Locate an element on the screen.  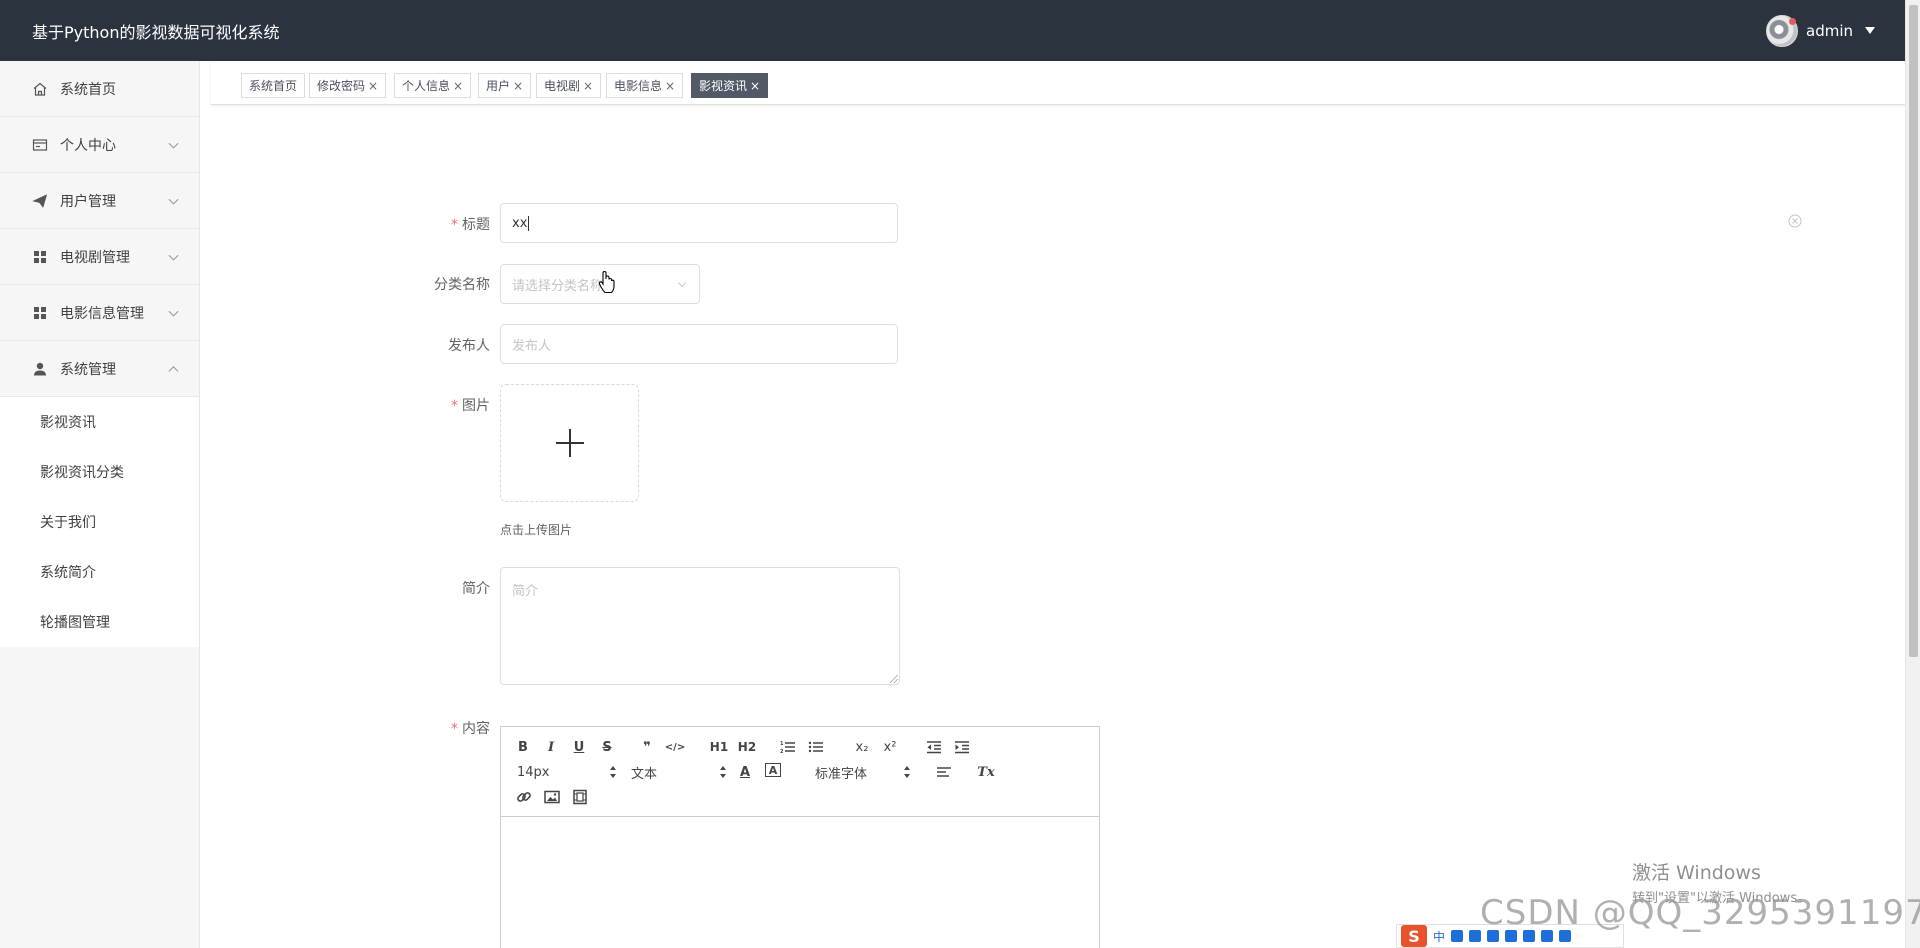
caret-down-icon is located at coordinates (1870, 30).